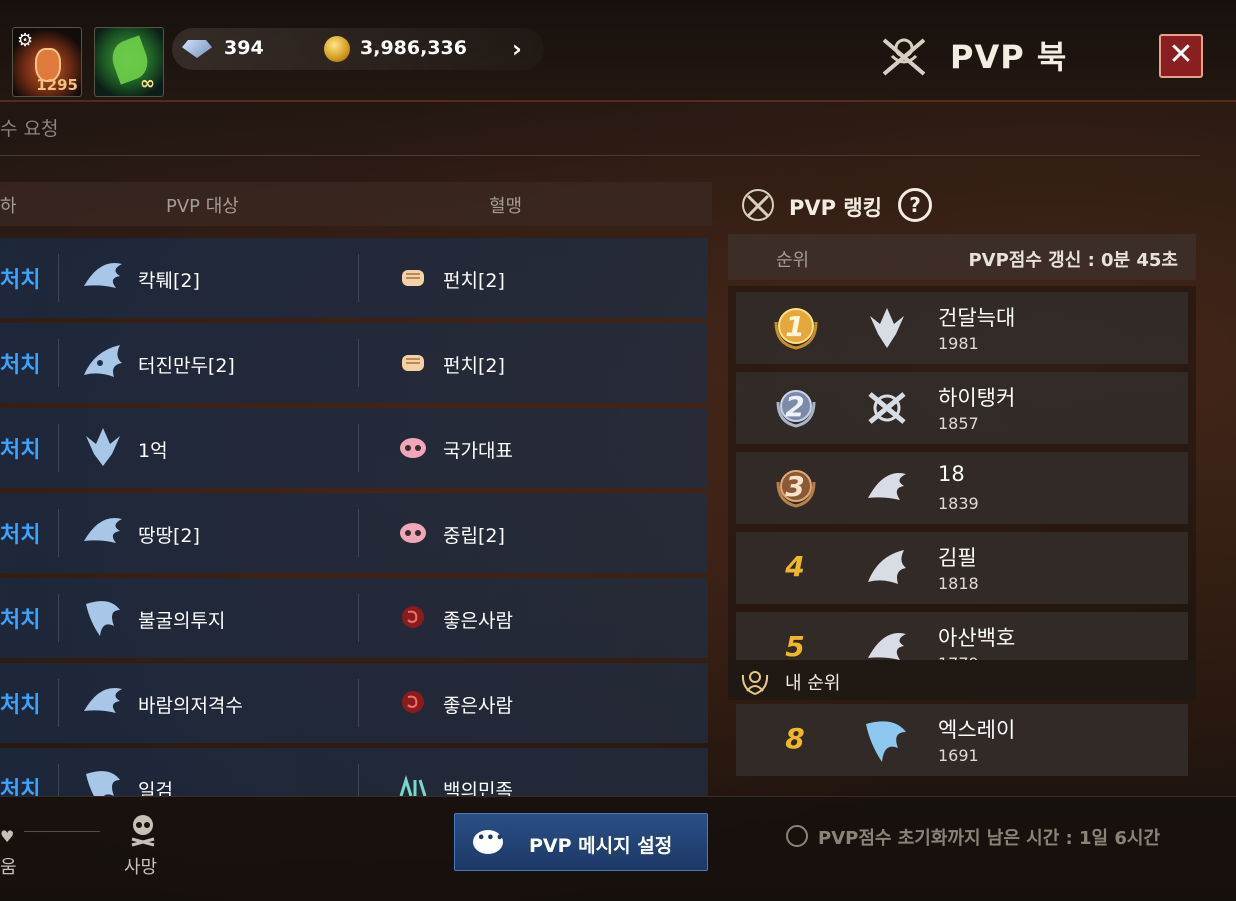 The image size is (1236, 901). Describe the element at coordinates (915, 205) in the screenshot. I see `help-icon: ?` at that location.